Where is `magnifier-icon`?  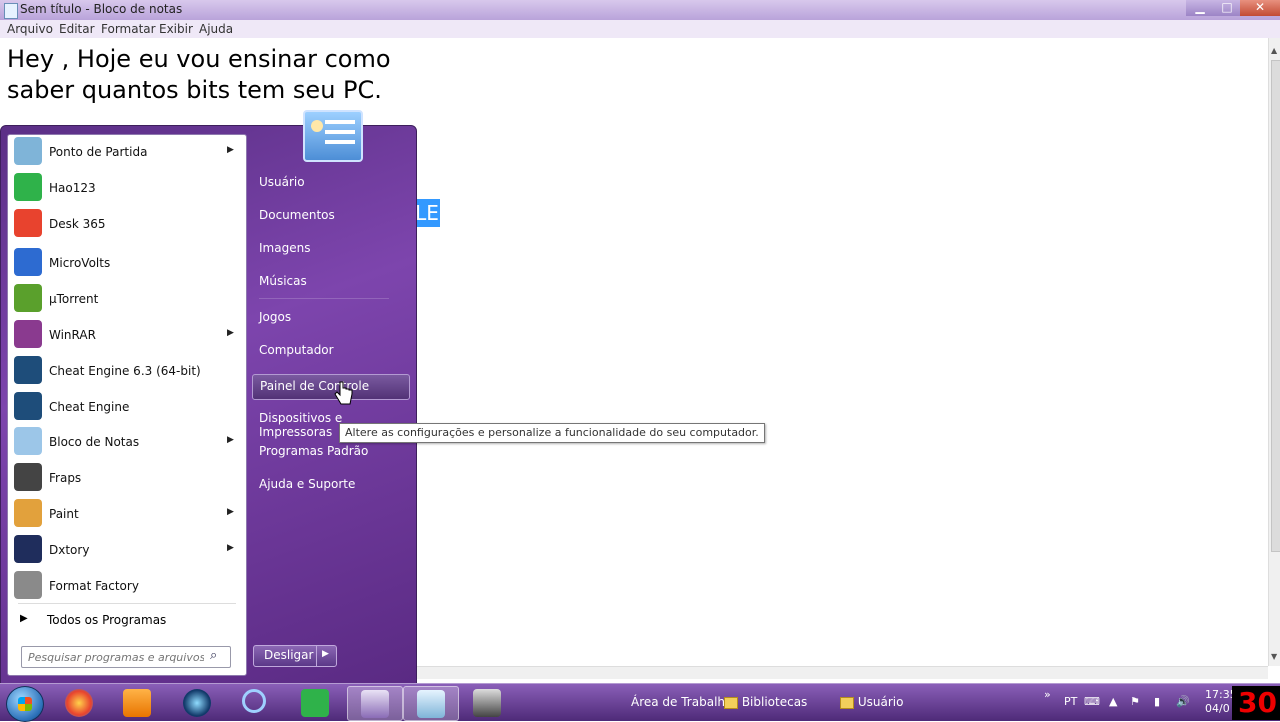 magnifier-icon is located at coordinates (254, 701).